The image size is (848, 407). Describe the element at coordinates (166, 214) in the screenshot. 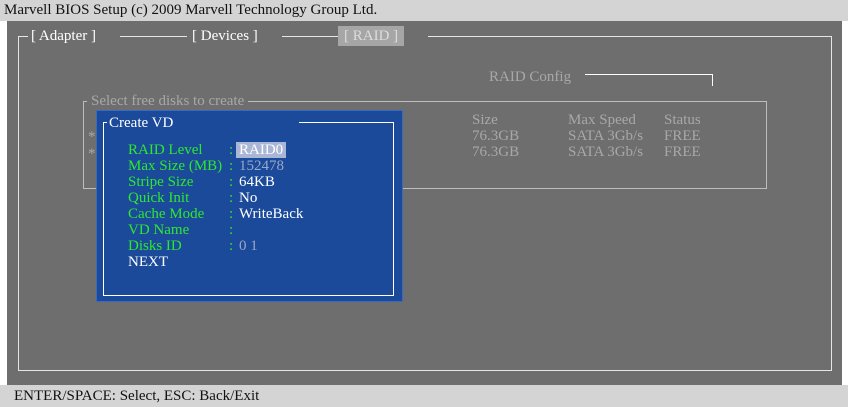

I see `field-label: Cache Mode` at that location.